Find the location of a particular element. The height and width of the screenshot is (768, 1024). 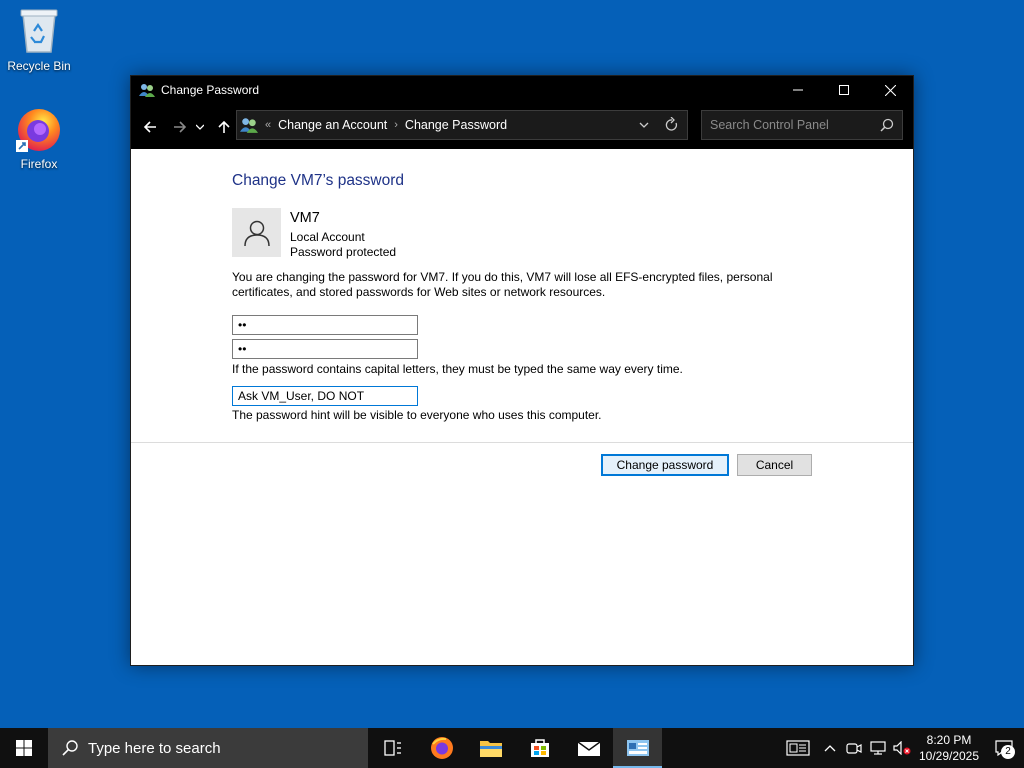

minimize-icon is located at coordinates (798, 90).